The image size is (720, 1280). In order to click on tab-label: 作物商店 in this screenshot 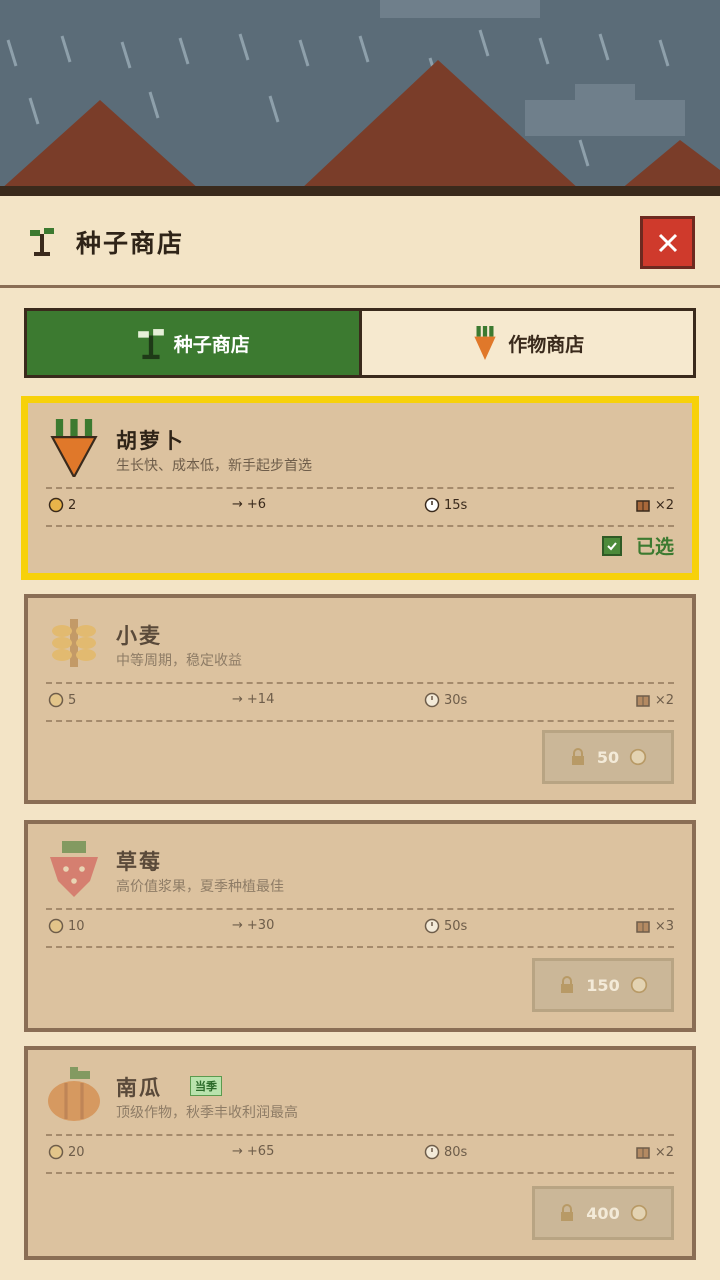, I will do `click(546, 344)`.